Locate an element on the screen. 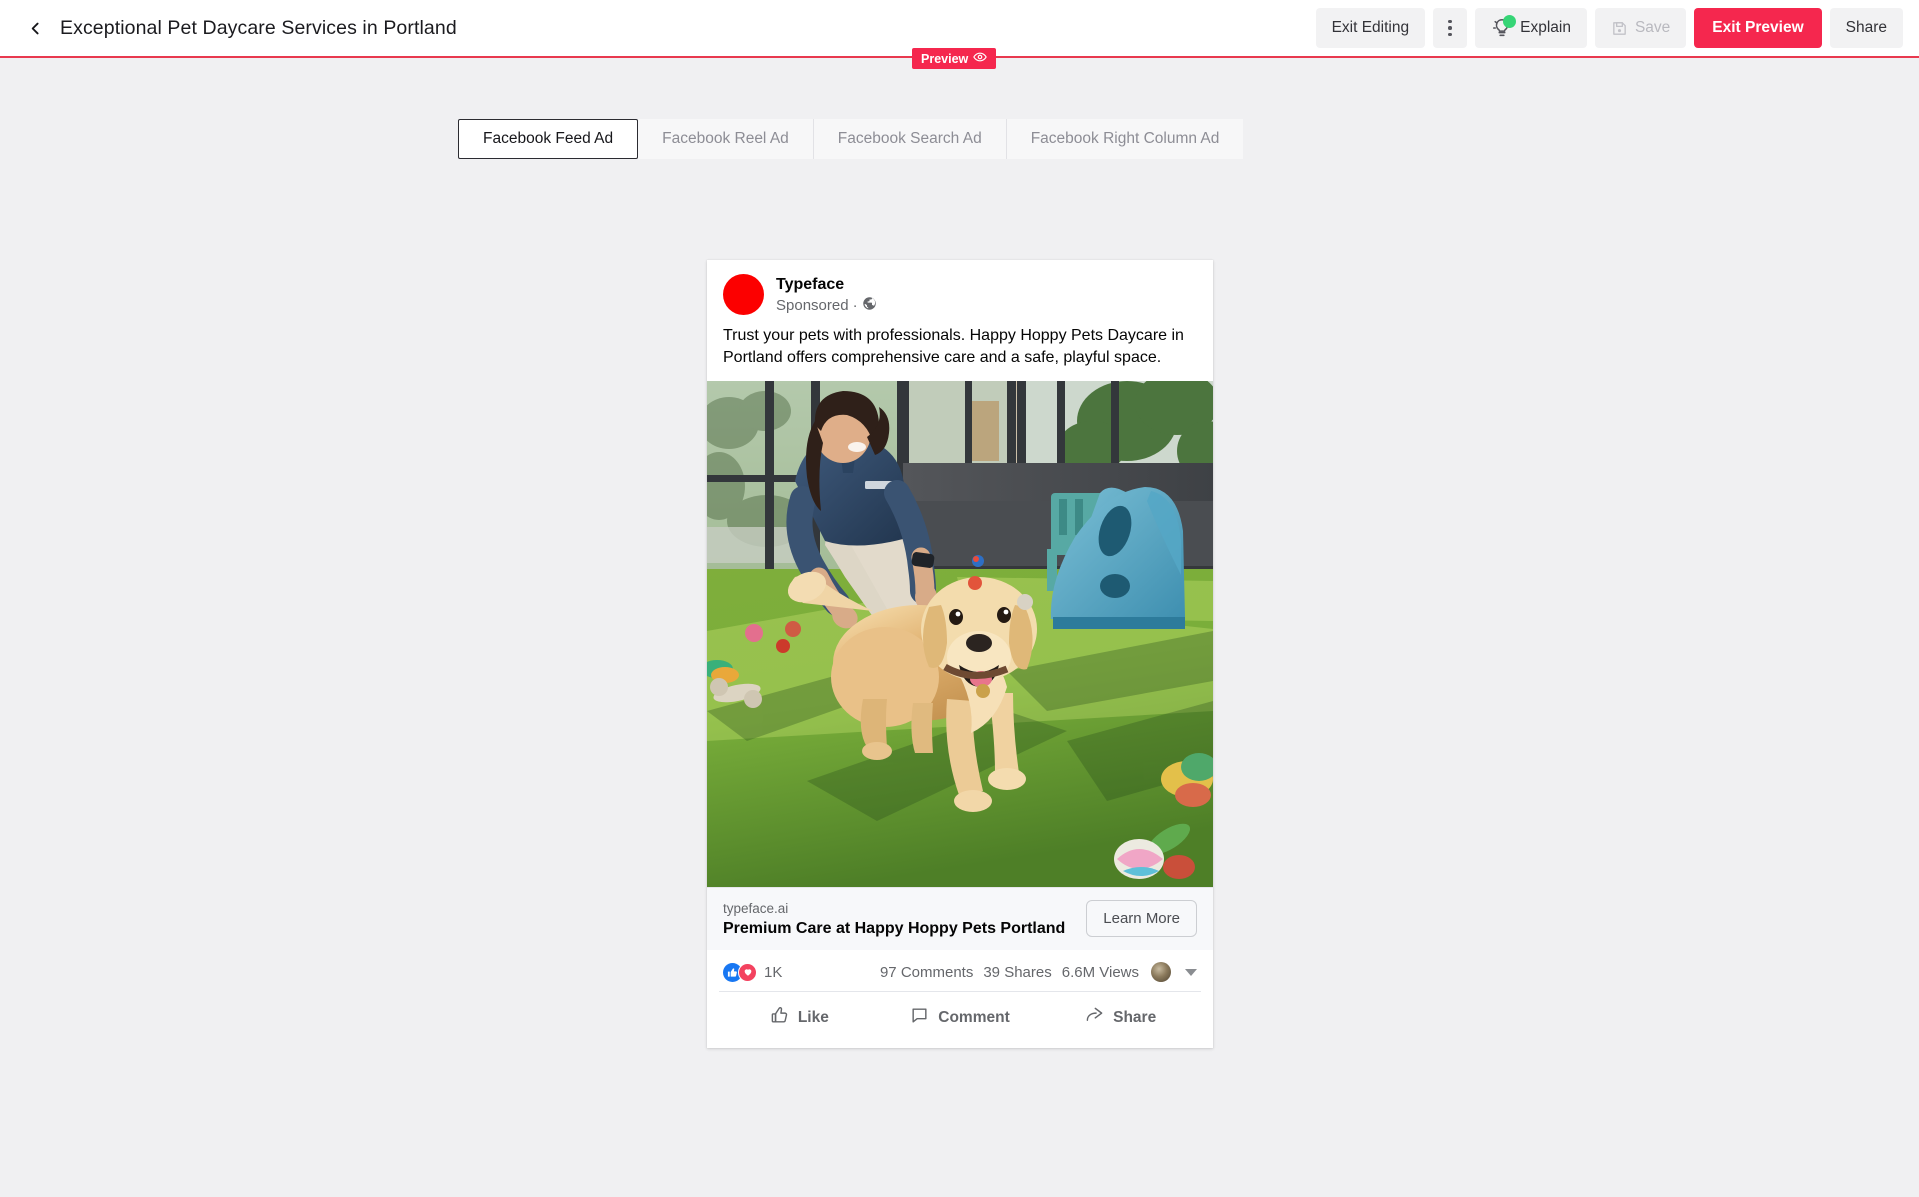 Image resolution: width=1919 pixels, height=1197 pixels. sponsored-label: Sponsored is located at coordinates (812, 305).